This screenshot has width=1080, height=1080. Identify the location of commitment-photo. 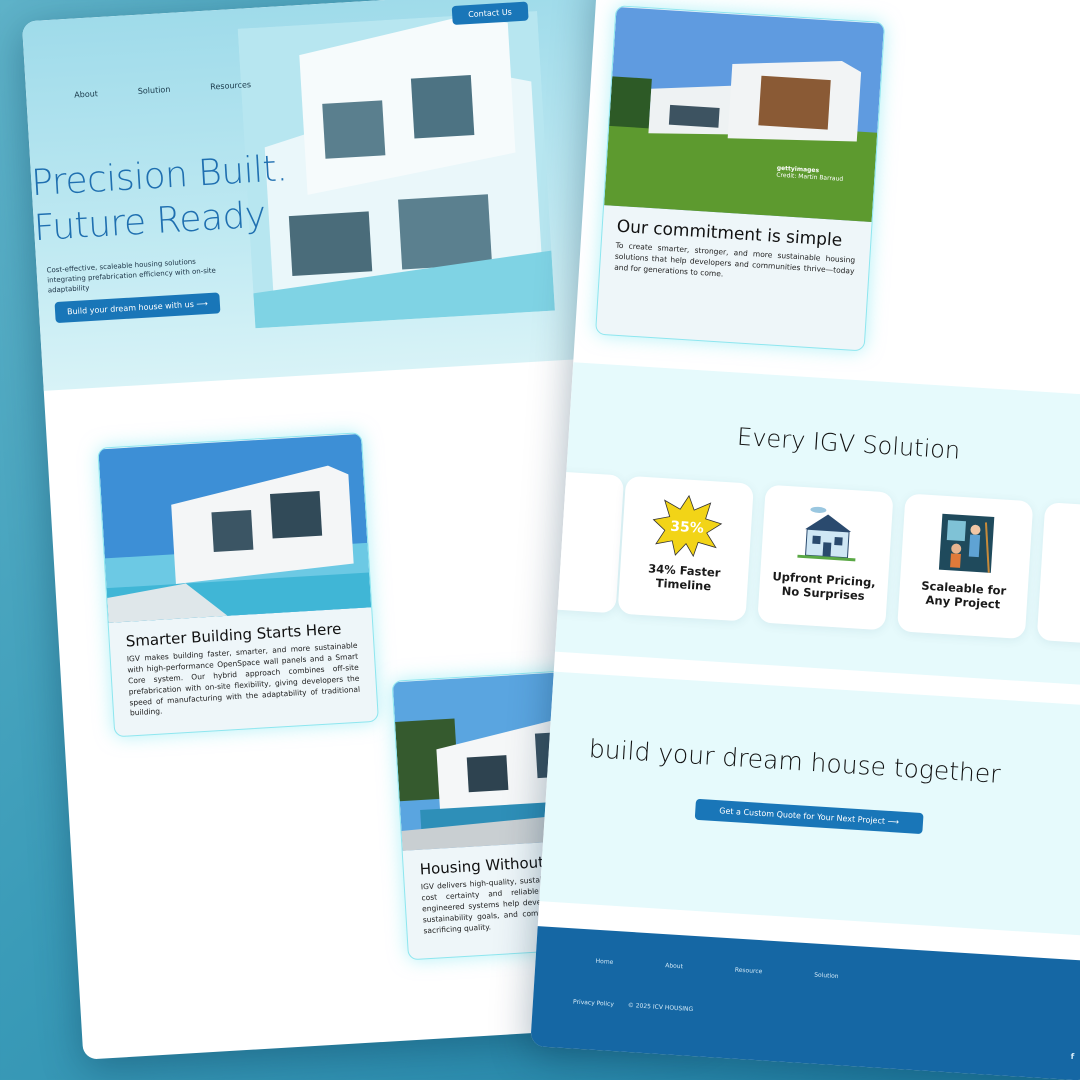
(744, 114).